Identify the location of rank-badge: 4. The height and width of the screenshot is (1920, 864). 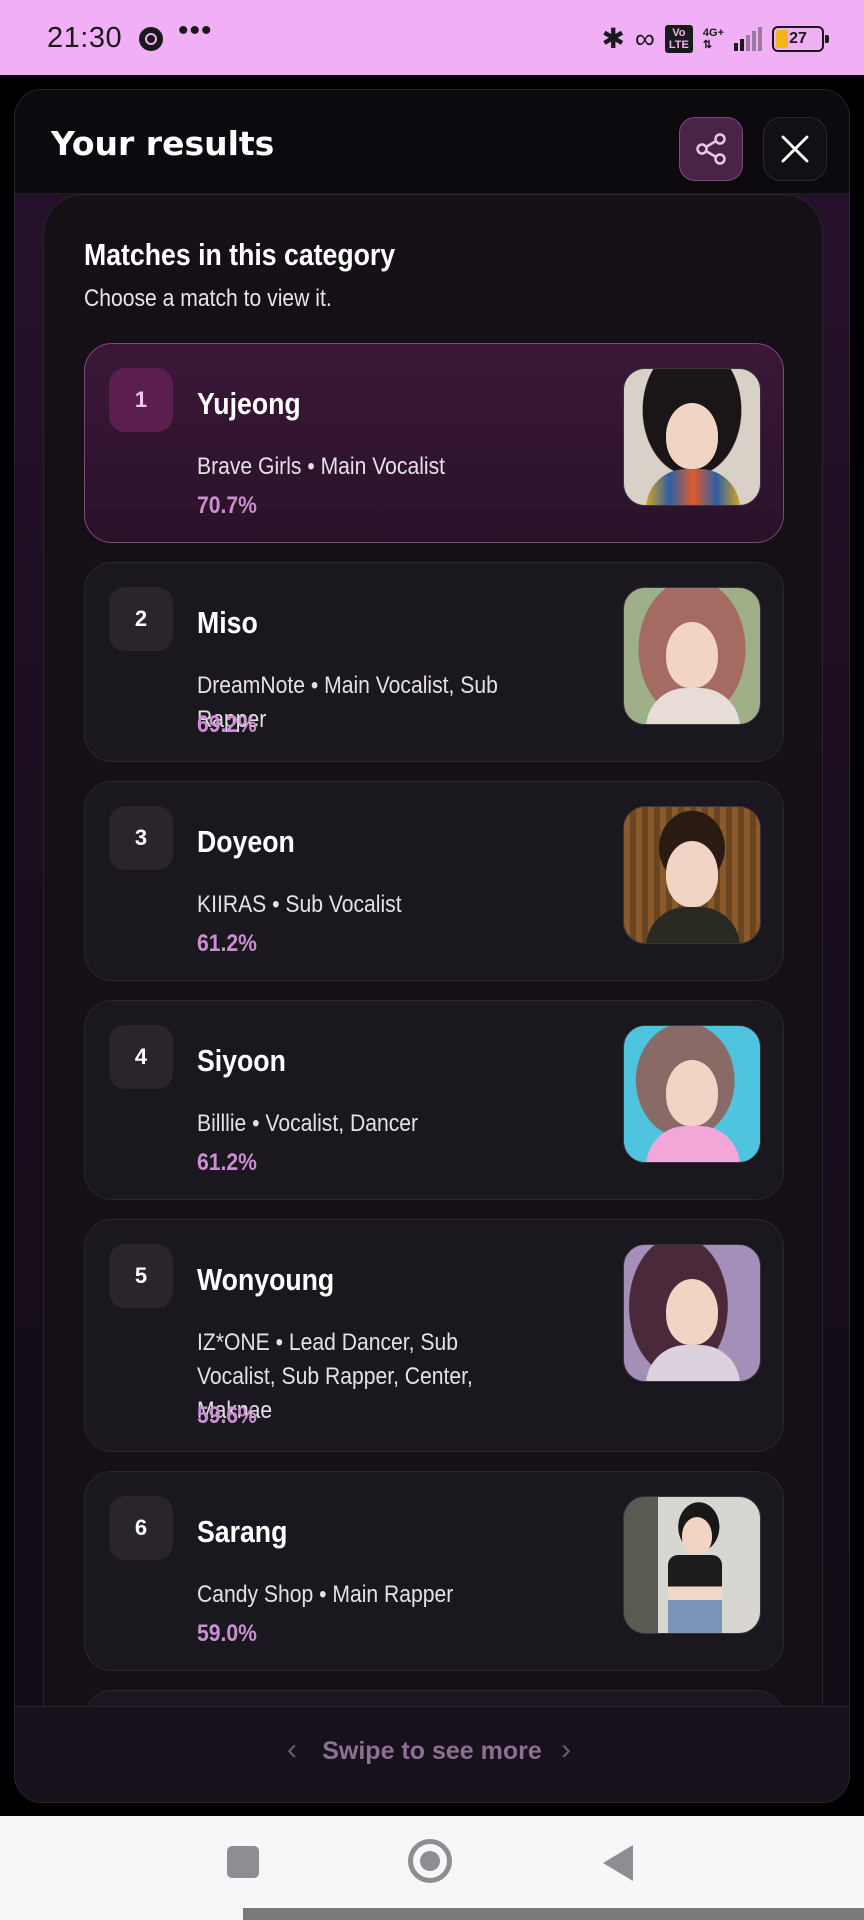
(141, 1057).